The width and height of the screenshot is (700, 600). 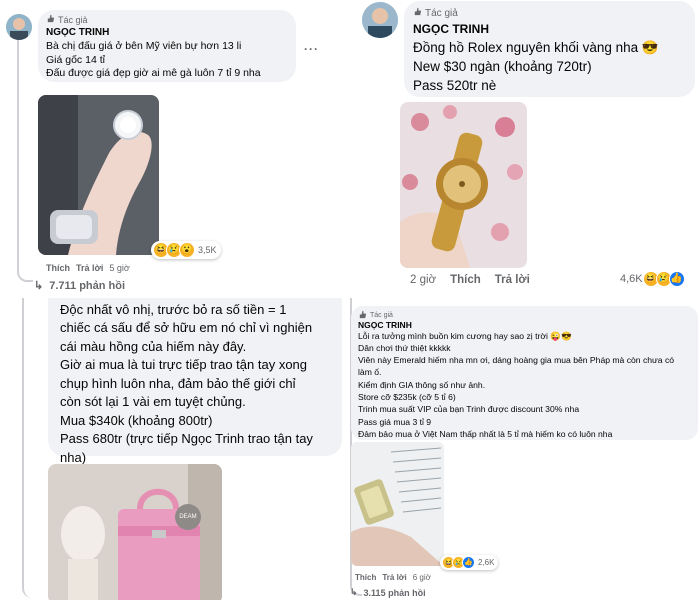 I want to click on reaction-summary: 😆 😢 👍 2,6K, so click(x=469, y=562).